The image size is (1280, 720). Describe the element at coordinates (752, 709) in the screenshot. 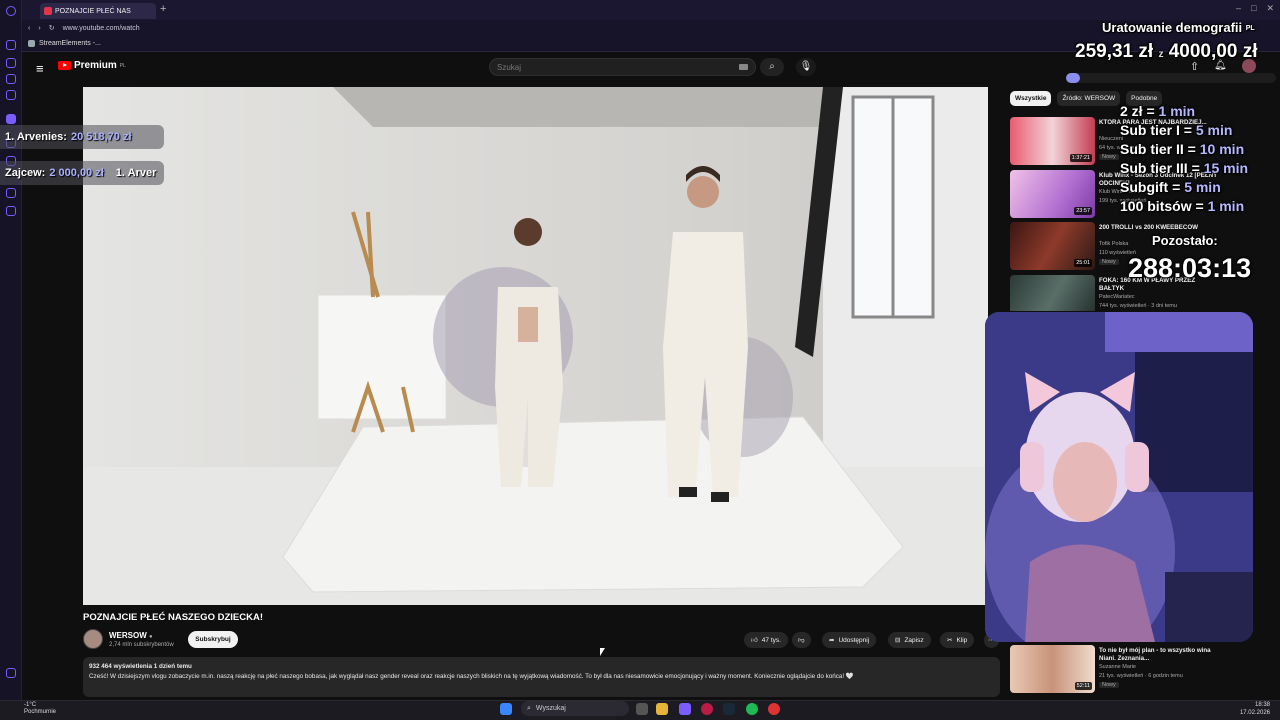

I see `spotify-icon` at that location.